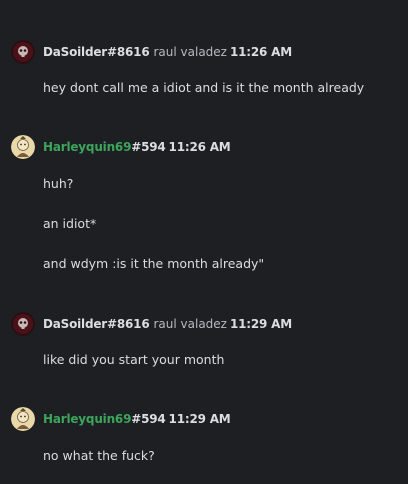 This screenshot has width=408, height=484. I want to click on message-text: huh?, so click(58, 183).